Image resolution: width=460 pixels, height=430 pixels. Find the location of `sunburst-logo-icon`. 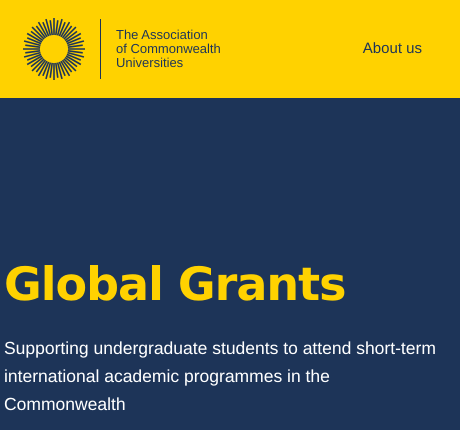

sunburst-logo-icon is located at coordinates (54, 49).